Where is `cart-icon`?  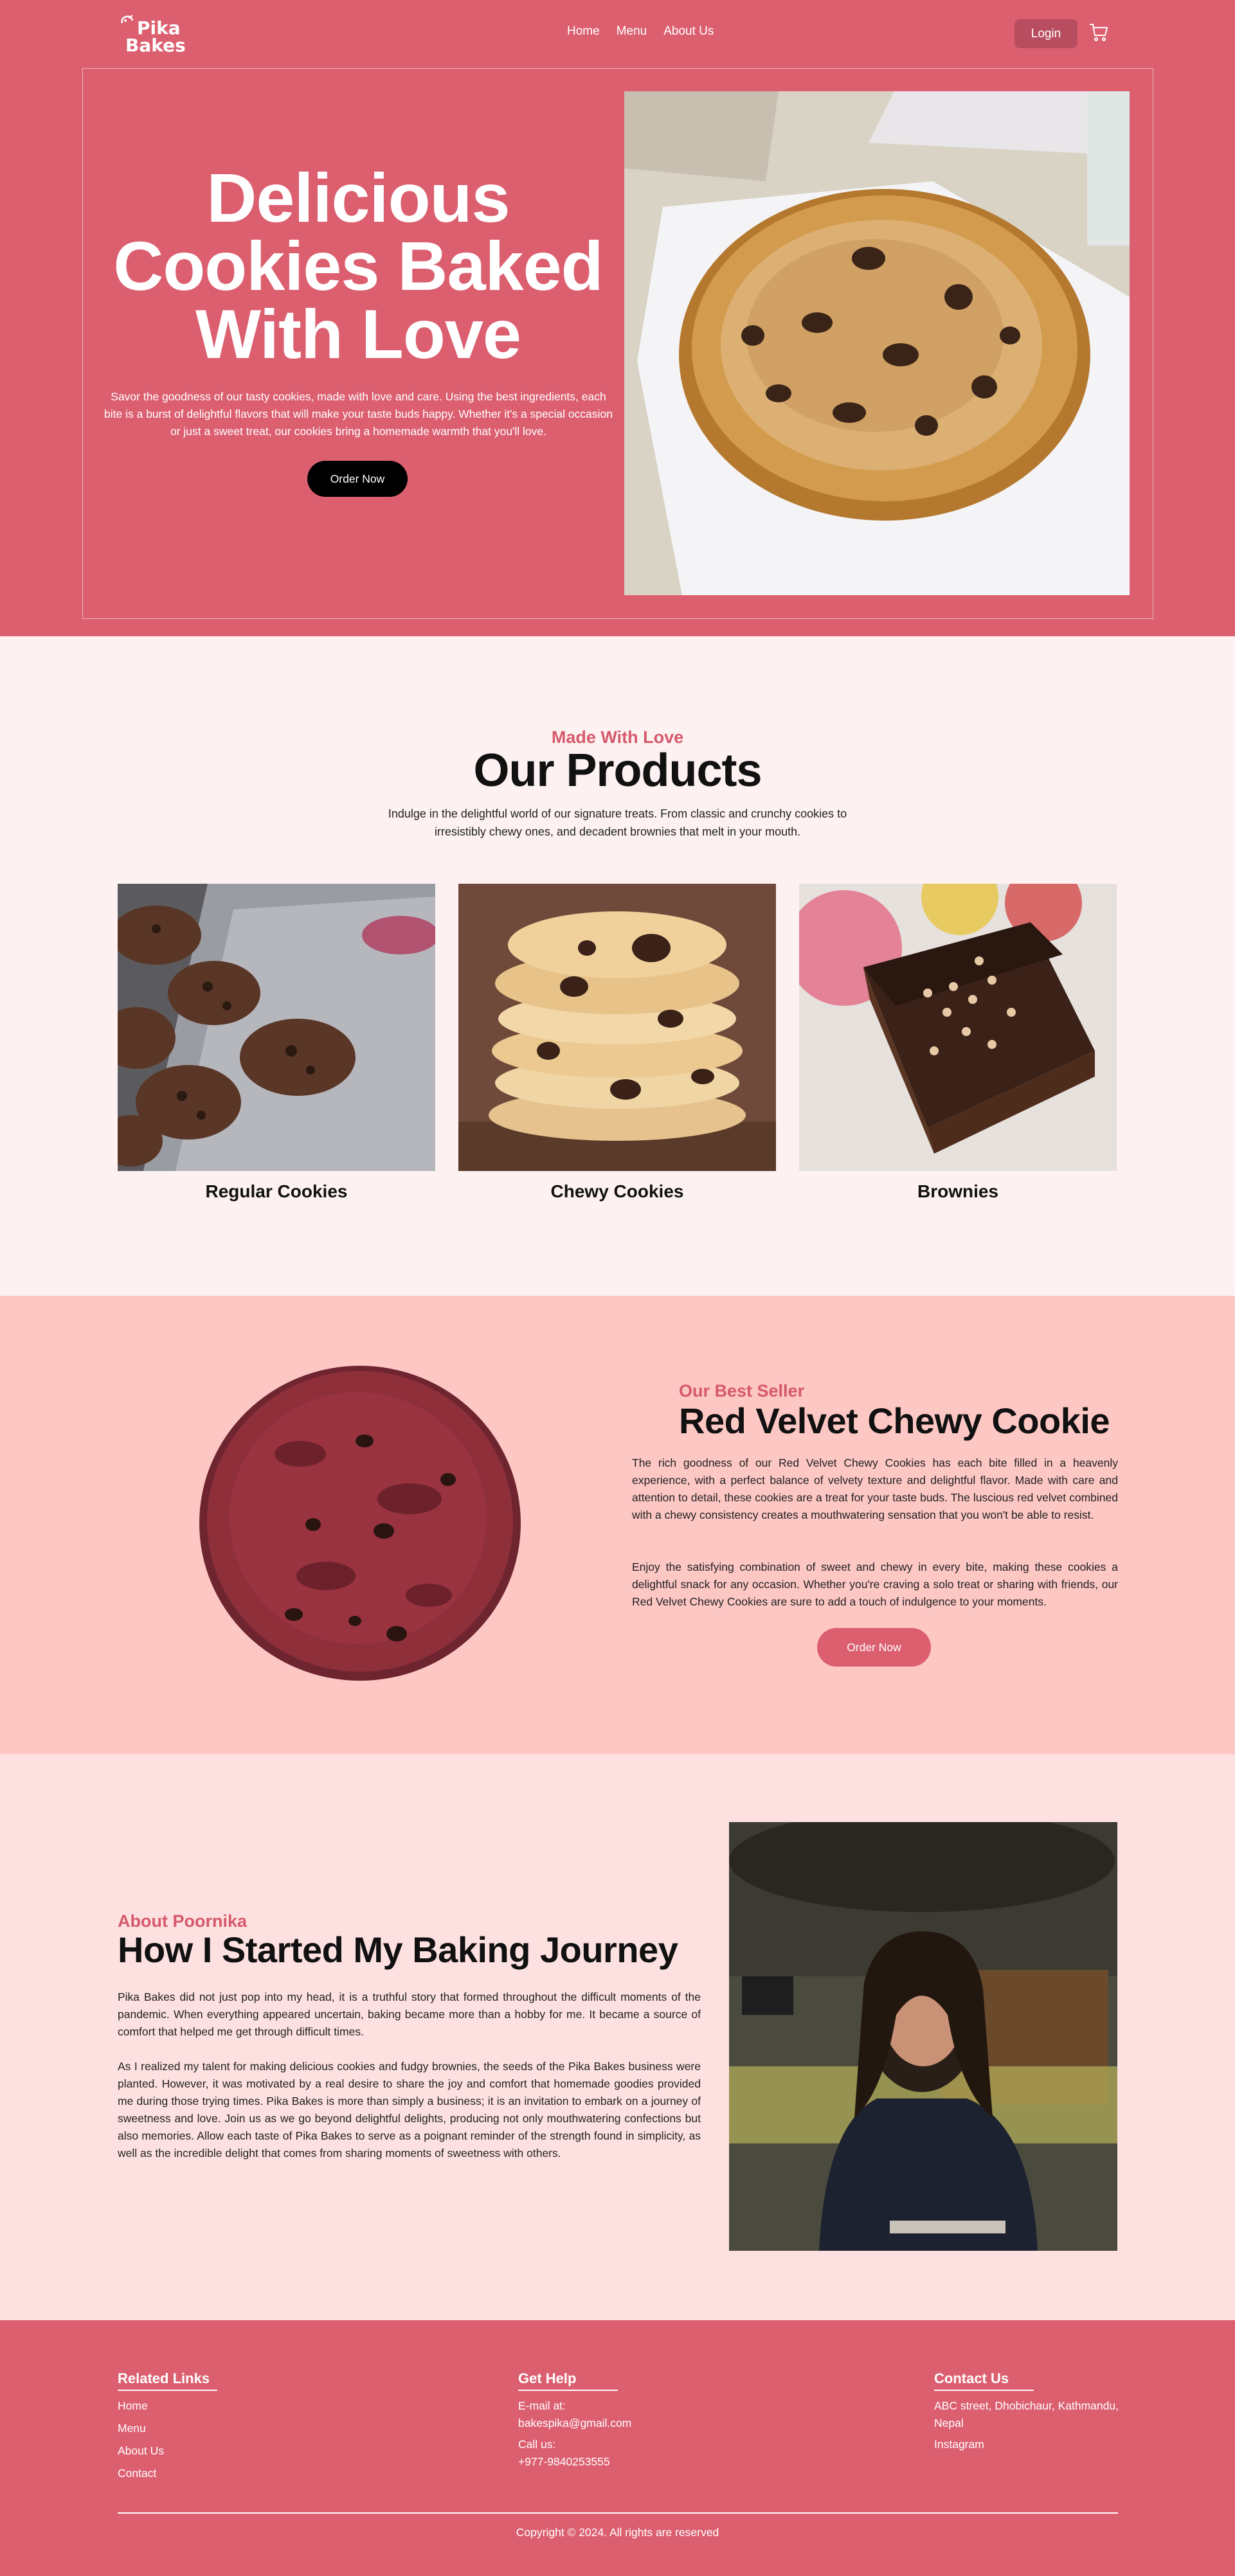 cart-icon is located at coordinates (1098, 34).